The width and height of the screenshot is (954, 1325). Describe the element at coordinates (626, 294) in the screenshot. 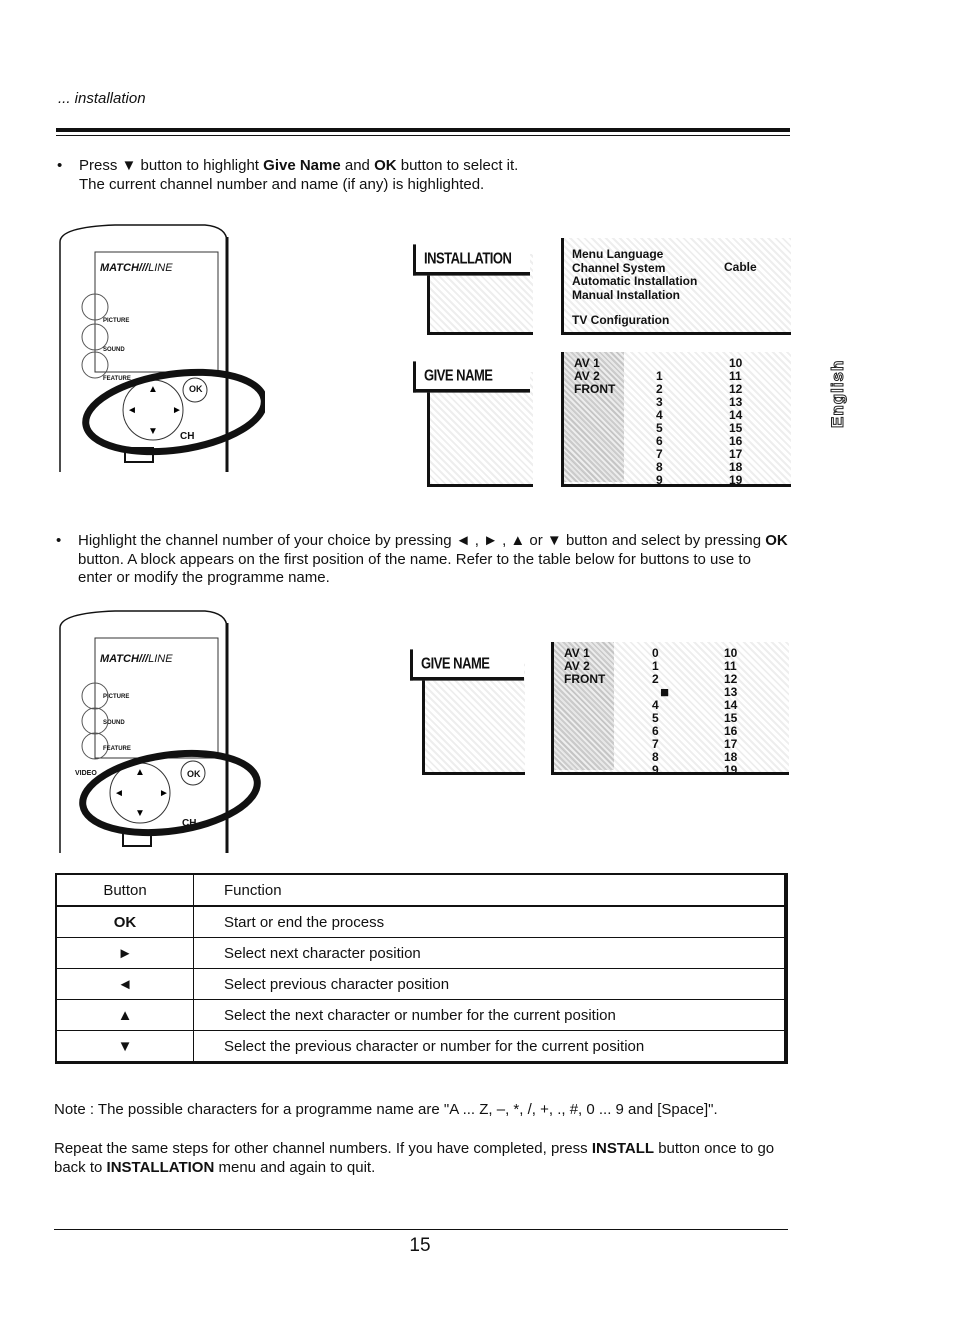

I see `menu-item: Manual Installation` at that location.